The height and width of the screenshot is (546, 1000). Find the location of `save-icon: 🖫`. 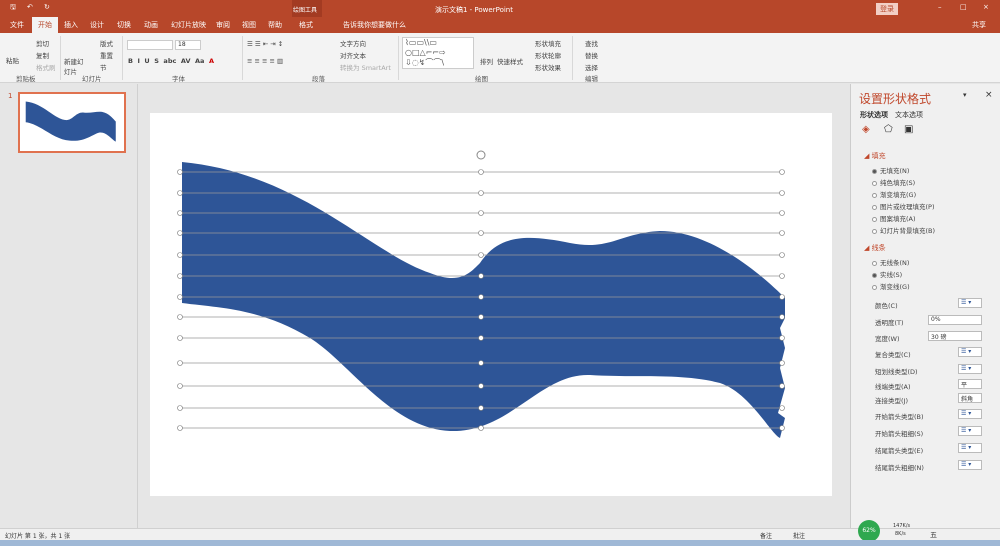

save-icon: 🖫 is located at coordinates (13, 8).